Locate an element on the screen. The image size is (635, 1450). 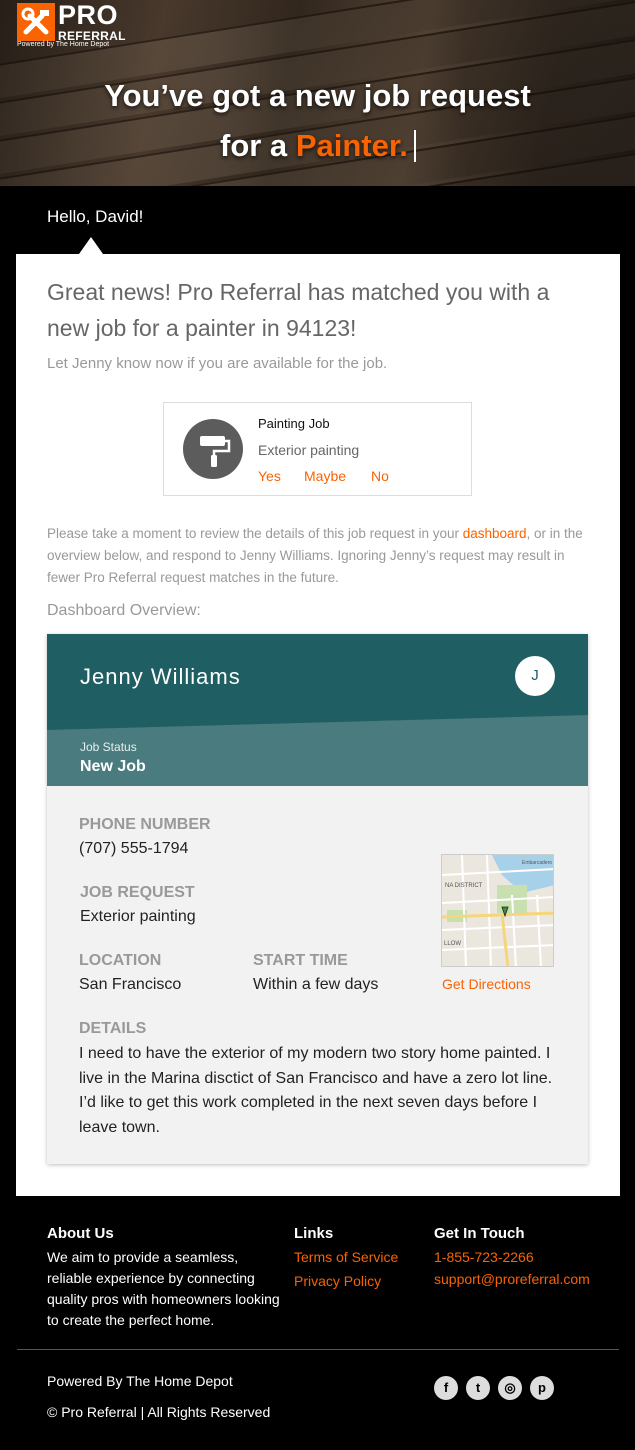
about-us-heading: About Us is located at coordinates (80, 1233).